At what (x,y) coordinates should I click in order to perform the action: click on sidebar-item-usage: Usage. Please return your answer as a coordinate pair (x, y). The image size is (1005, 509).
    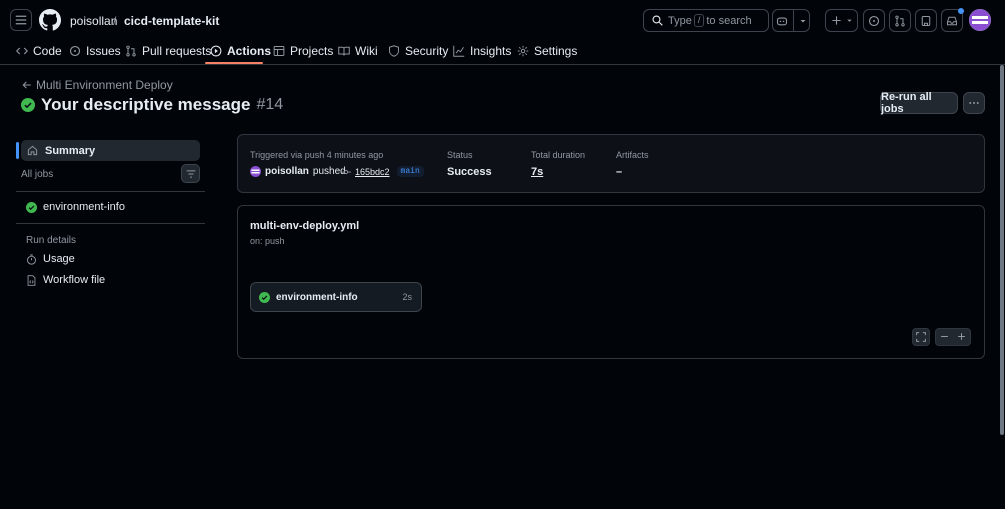
    Looking at the image, I should click on (50, 259).